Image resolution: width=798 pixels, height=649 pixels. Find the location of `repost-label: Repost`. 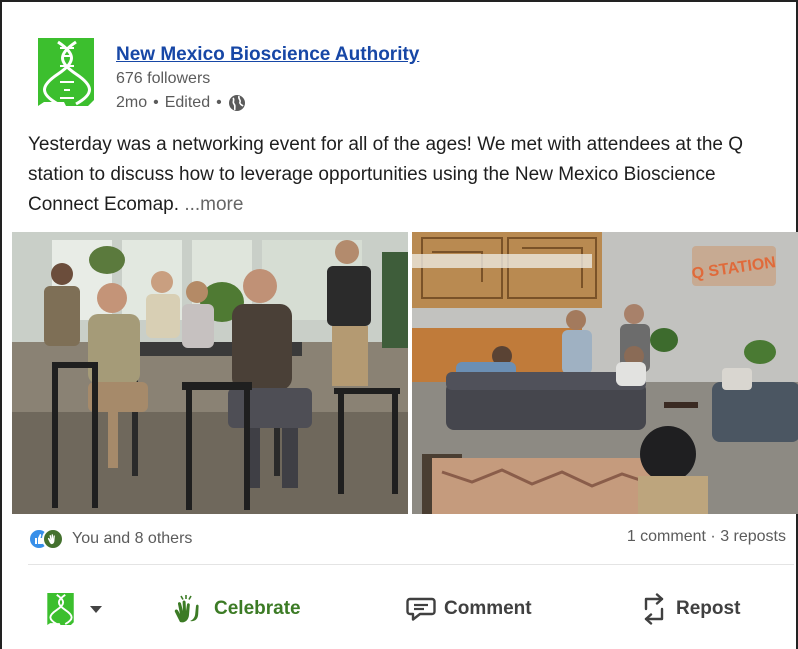

repost-label: Repost is located at coordinates (708, 608).